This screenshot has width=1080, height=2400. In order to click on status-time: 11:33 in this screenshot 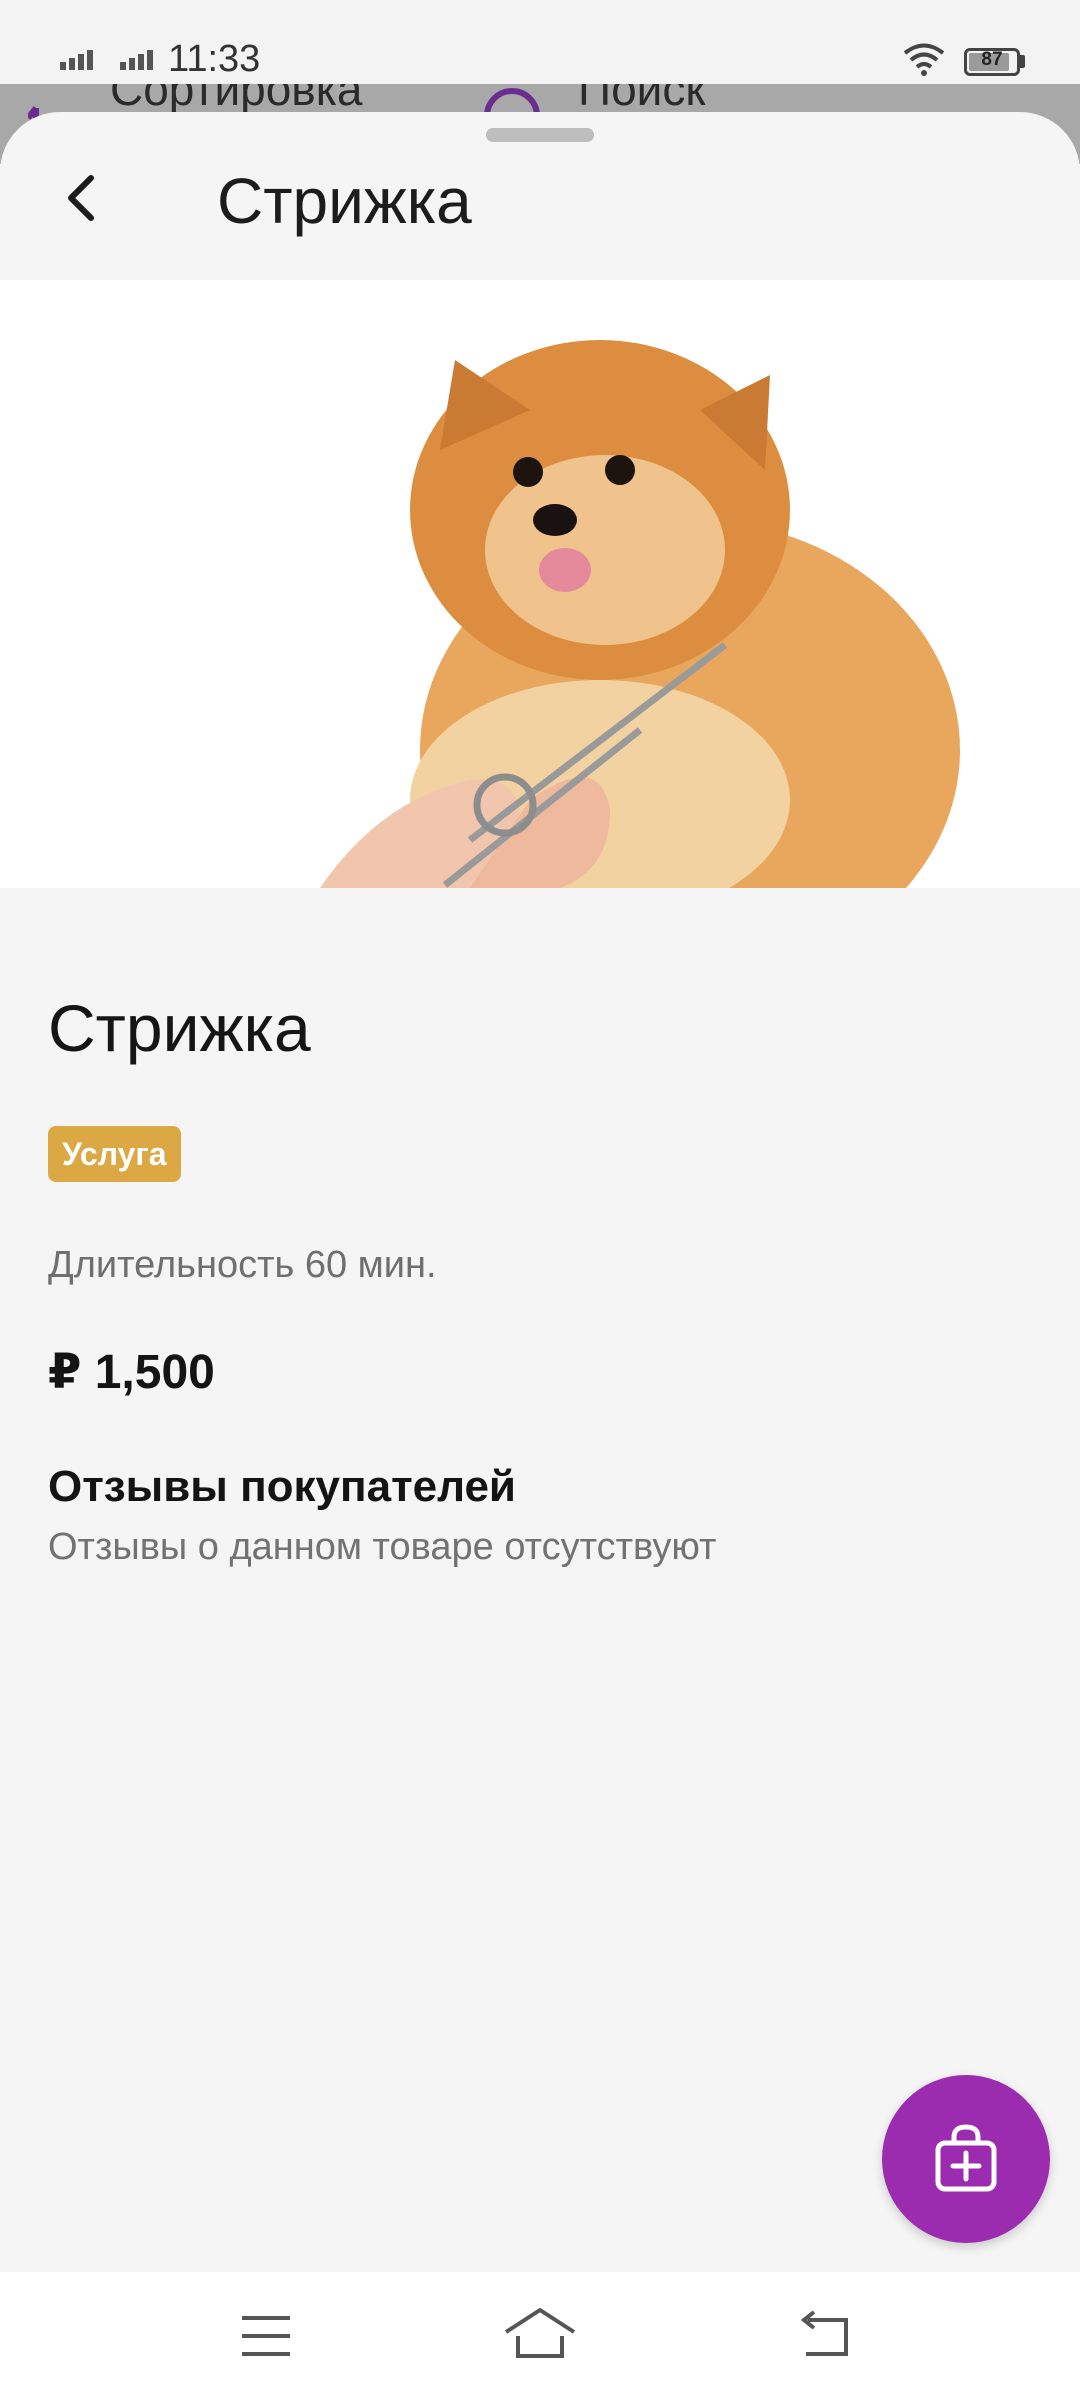, I will do `click(214, 59)`.